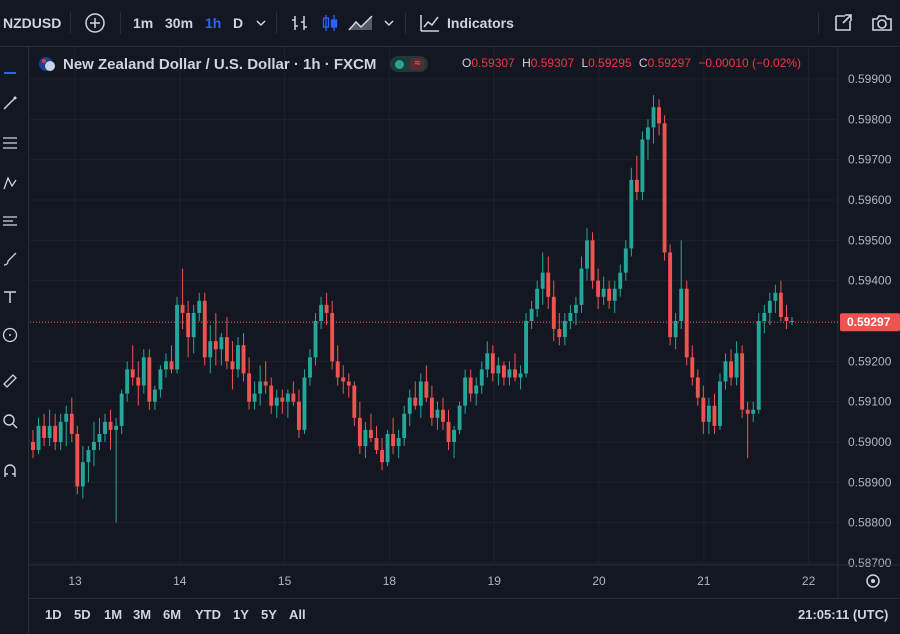  What do you see at coordinates (180, 581) in the screenshot?
I see `time-tick-label: 14` at bounding box center [180, 581].